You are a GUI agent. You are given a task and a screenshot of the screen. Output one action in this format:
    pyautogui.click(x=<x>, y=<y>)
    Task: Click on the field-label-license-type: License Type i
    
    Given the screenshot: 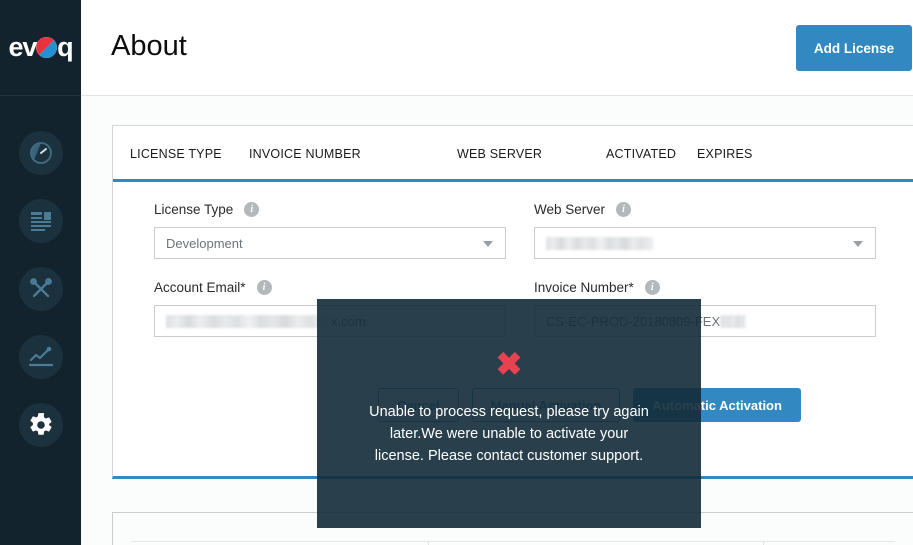 What is the action you would take?
    pyautogui.click(x=330, y=209)
    